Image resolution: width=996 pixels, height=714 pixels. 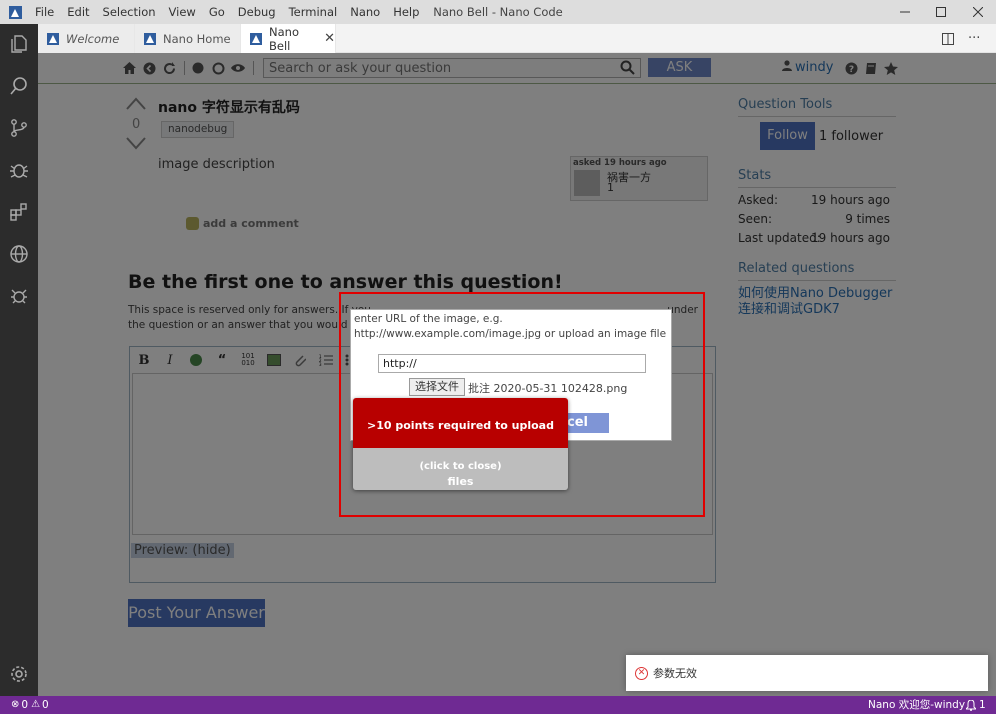 I want to click on tab-nano-bell: Nano Bell ✕, so click(x=288, y=38).